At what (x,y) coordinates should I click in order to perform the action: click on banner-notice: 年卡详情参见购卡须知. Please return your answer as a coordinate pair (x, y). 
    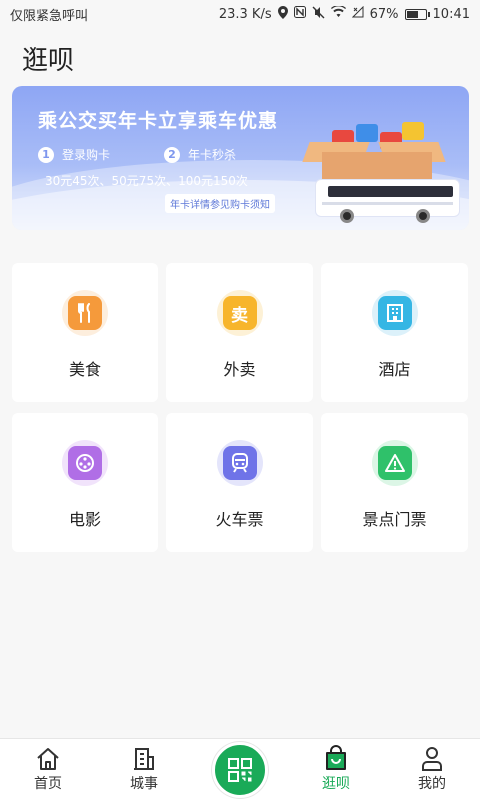
    Looking at the image, I should click on (220, 203).